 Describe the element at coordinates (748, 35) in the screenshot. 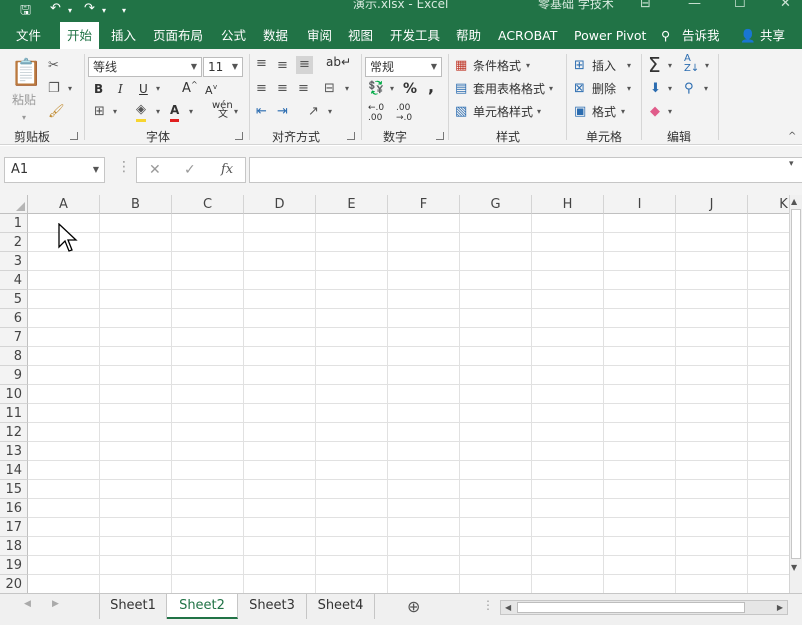

I see `person-icon: 👤` at that location.